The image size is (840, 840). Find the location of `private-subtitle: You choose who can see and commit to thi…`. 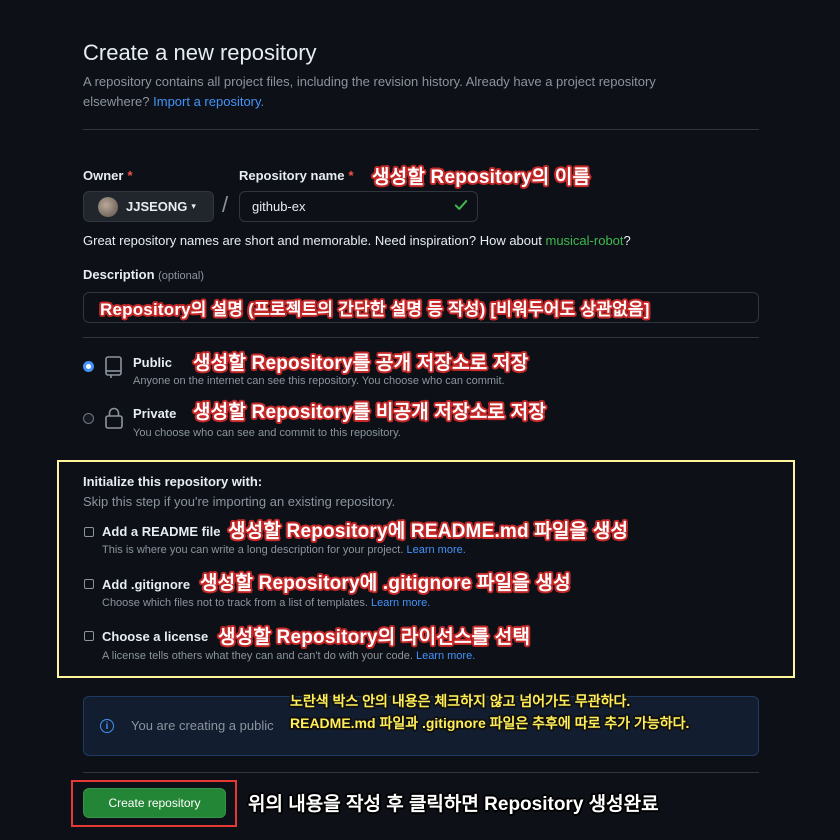

private-subtitle: You choose who can see and commit to thi… is located at coordinates (267, 433).